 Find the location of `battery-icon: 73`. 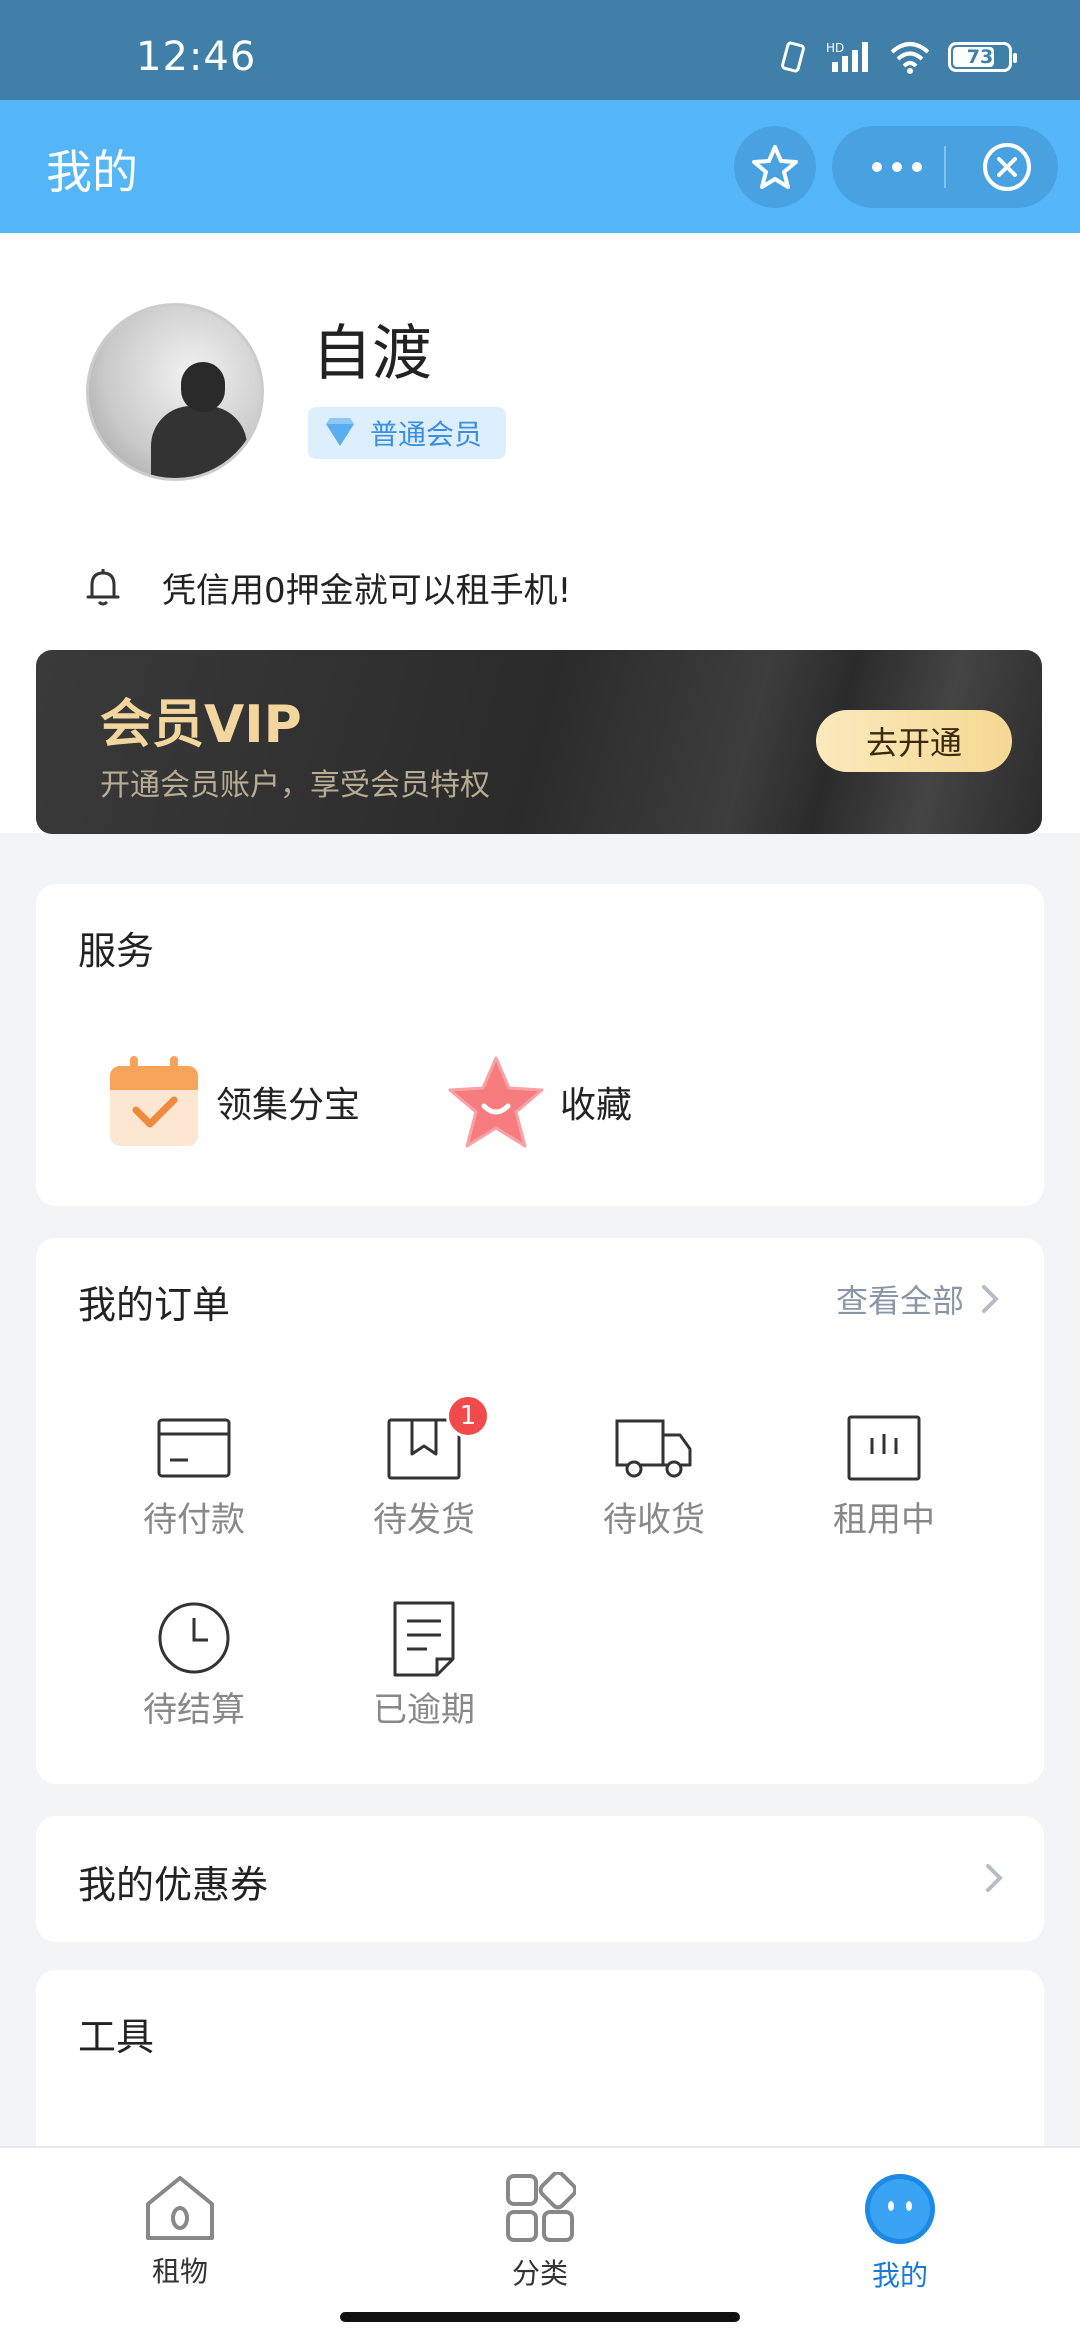

battery-icon: 73 is located at coordinates (982, 57).